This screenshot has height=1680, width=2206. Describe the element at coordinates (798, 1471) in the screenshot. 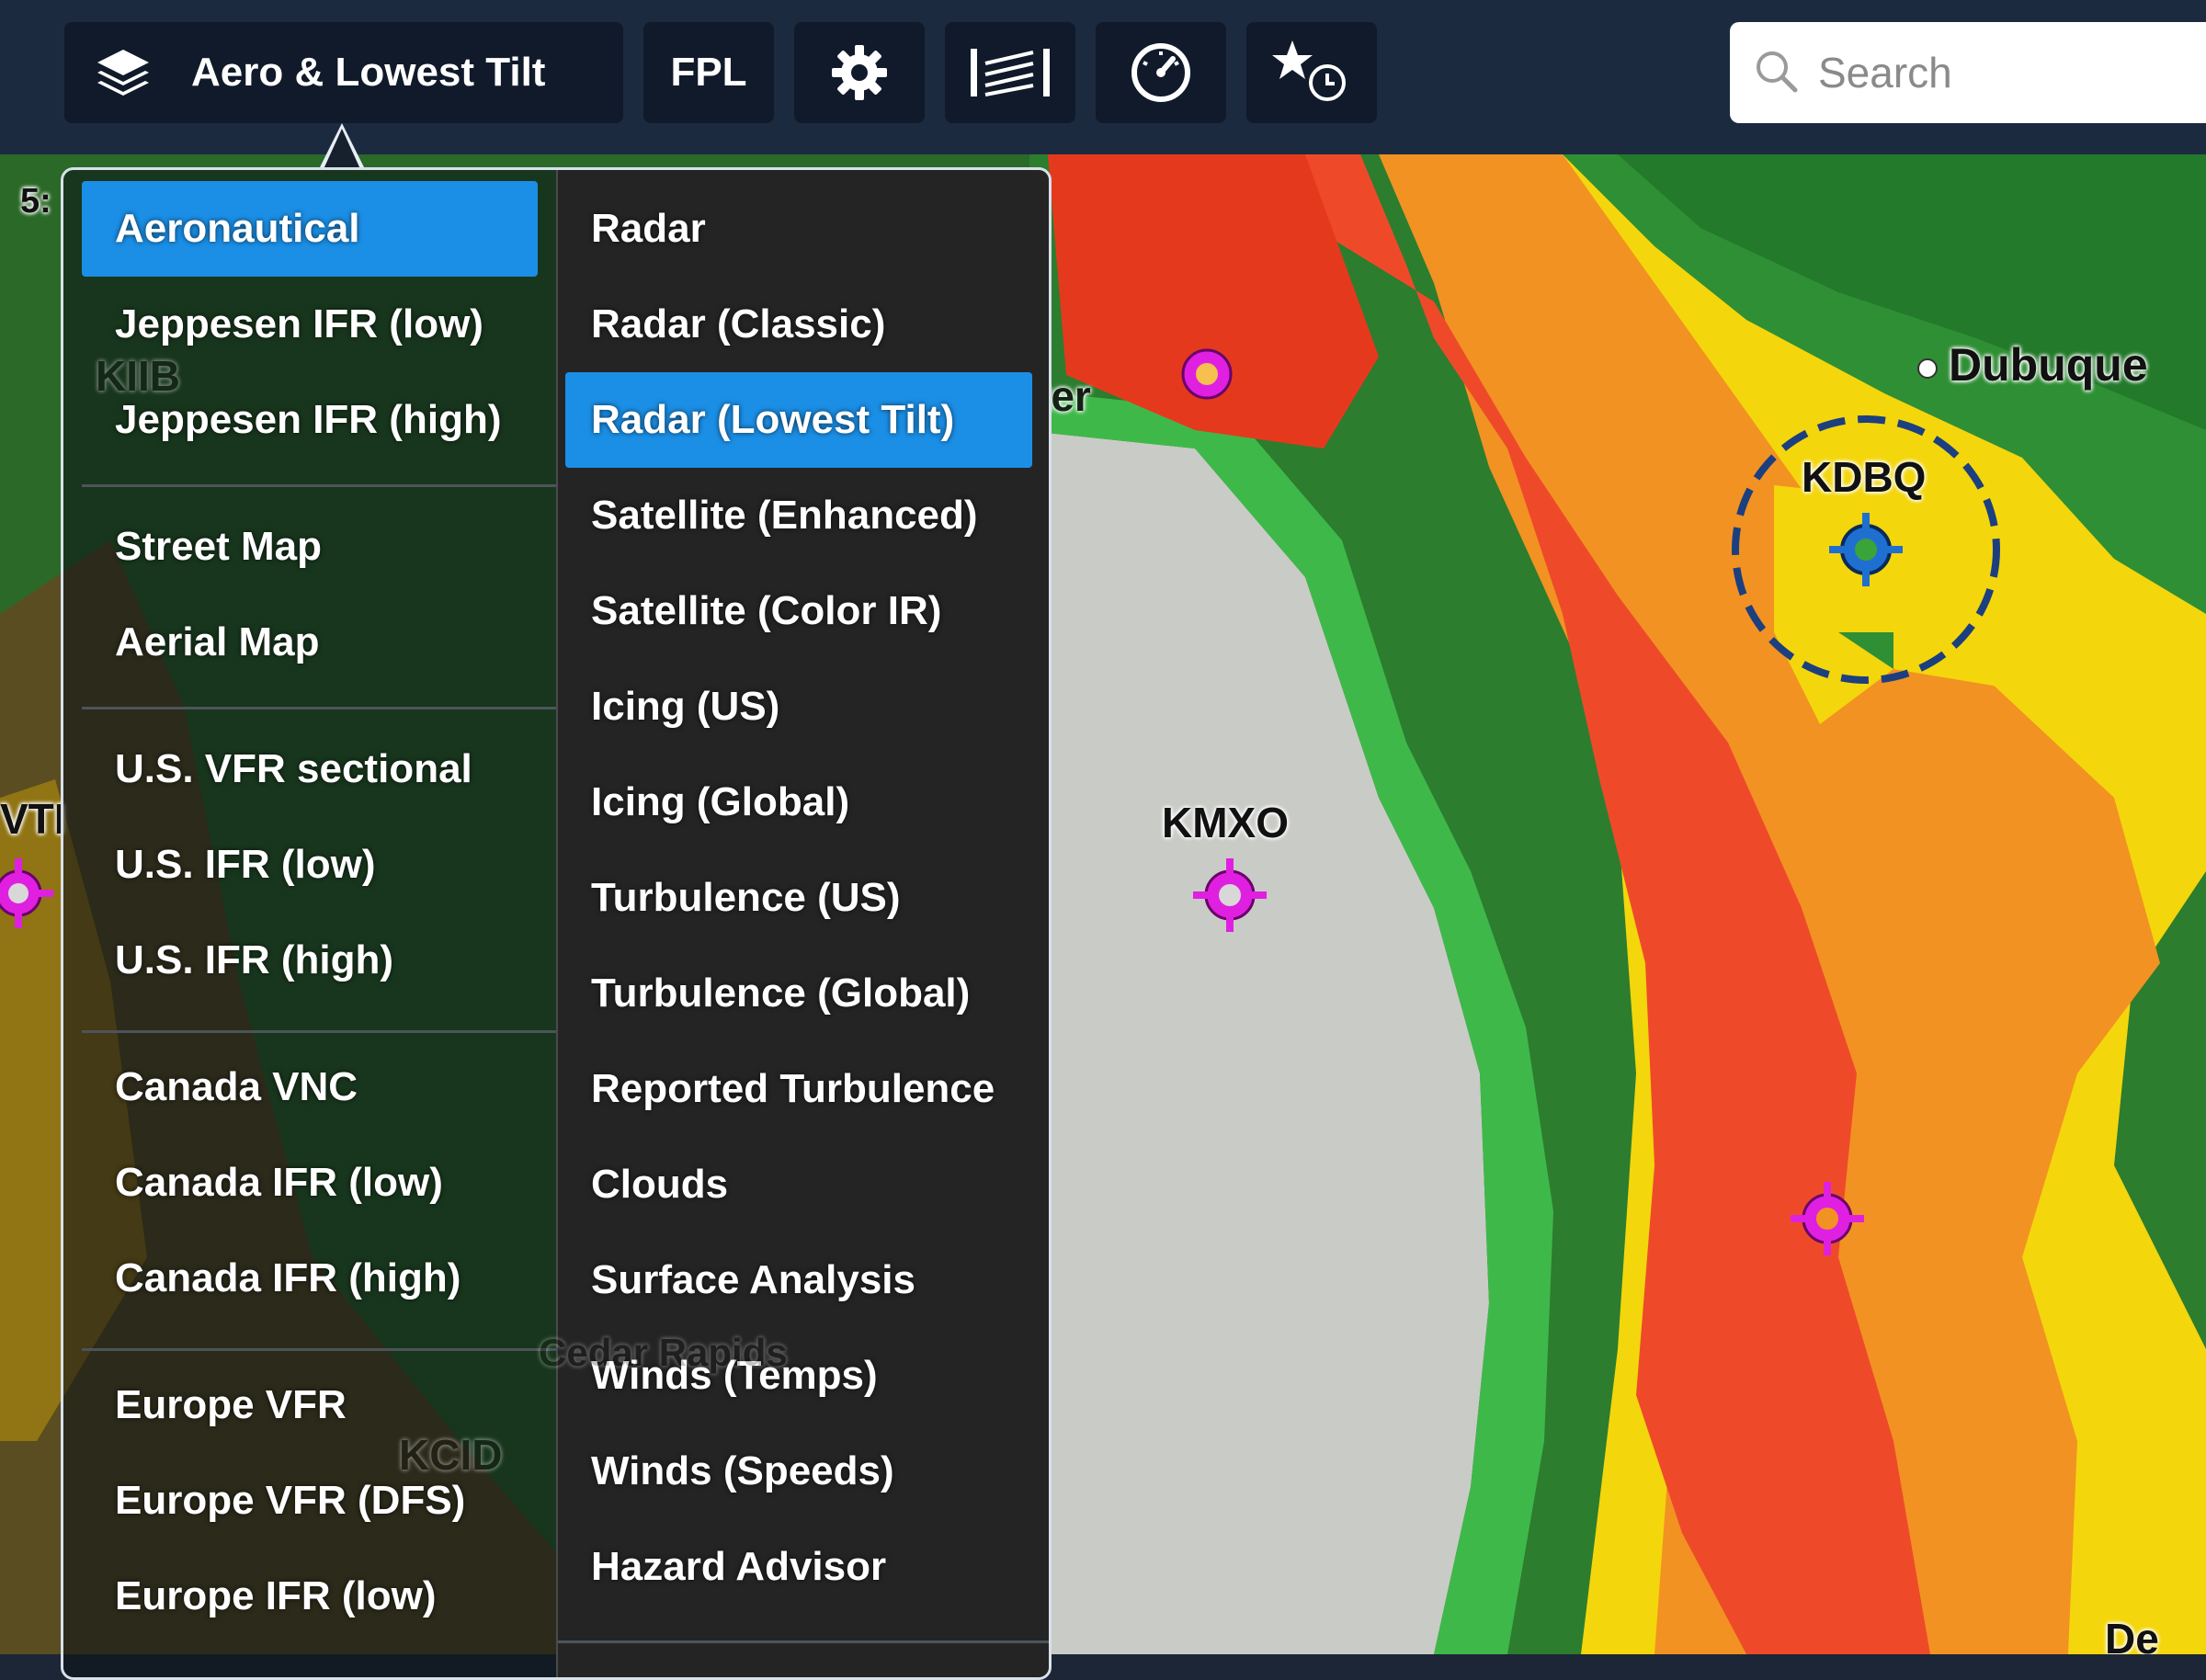

I see `overlay-winds-speeds: Winds (Speeds)` at that location.